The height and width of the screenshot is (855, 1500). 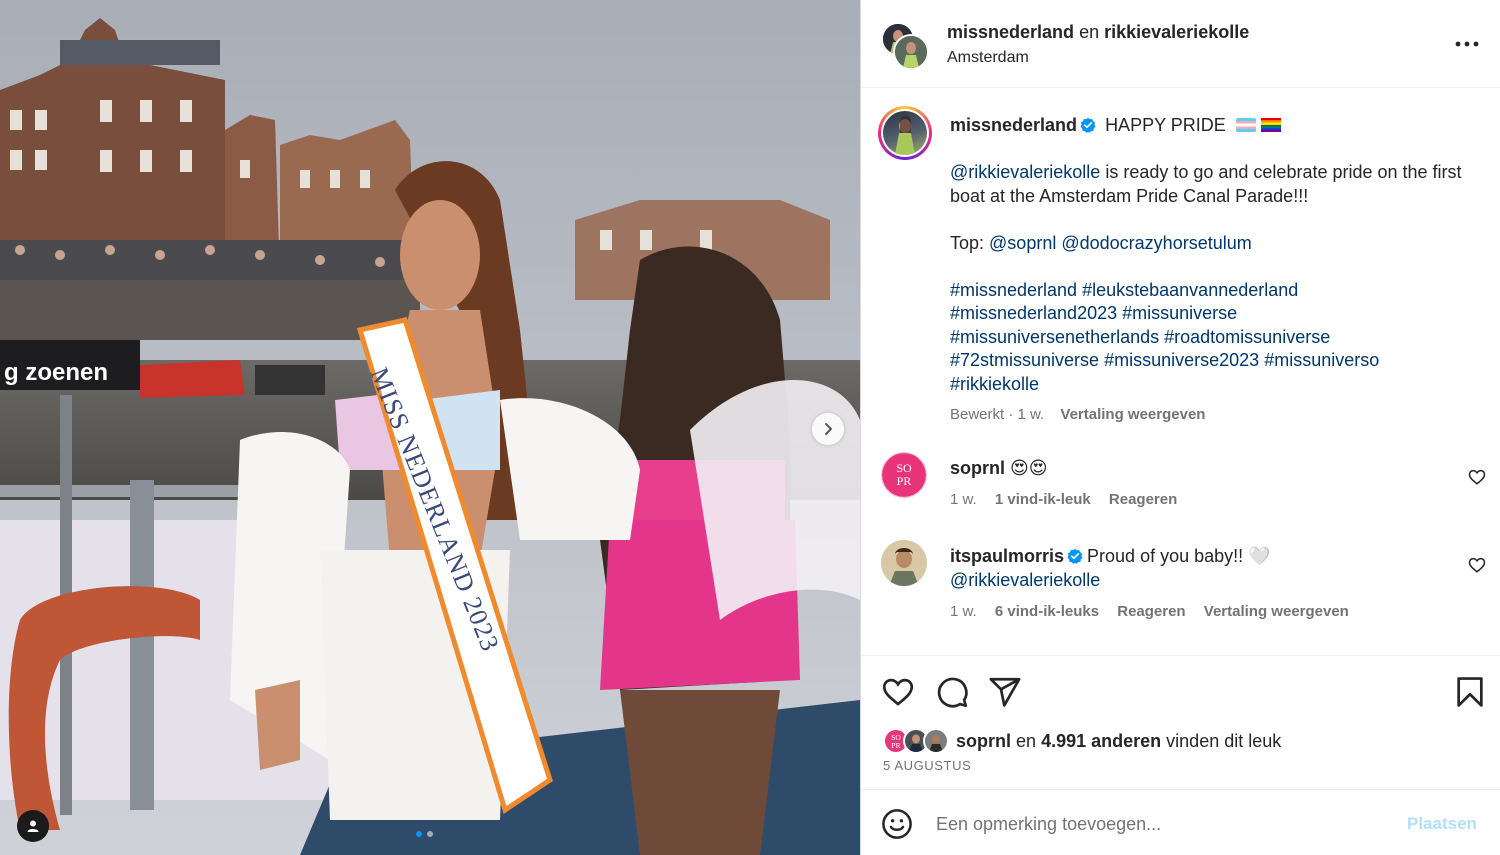 What do you see at coordinates (1276, 611) in the screenshot?
I see `translate-comment-button: Vertaling weergeven` at bounding box center [1276, 611].